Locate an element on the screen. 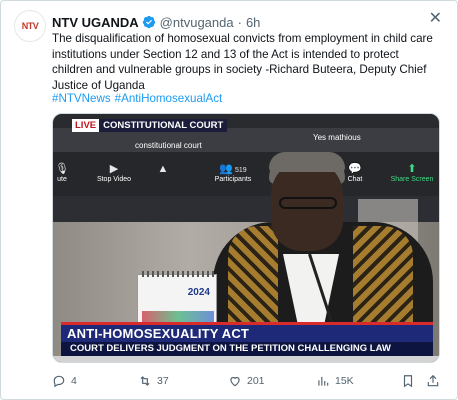 This screenshot has height=400, width=458. mute-control: 🎙 ute is located at coordinates (63, 172).